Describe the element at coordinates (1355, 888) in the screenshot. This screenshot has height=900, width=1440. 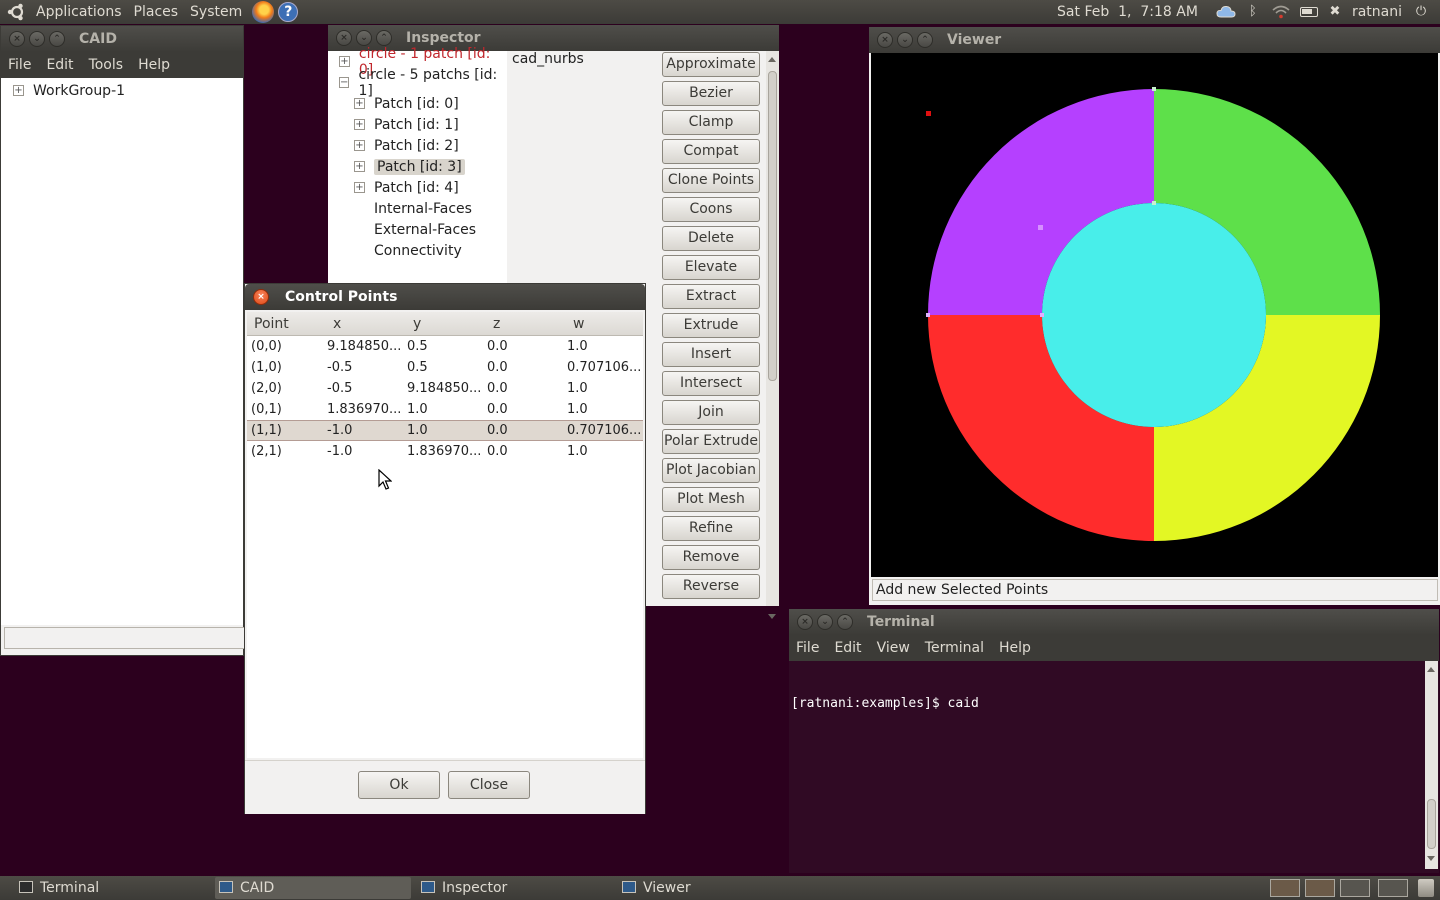
I see `workspace-3-icon` at that location.